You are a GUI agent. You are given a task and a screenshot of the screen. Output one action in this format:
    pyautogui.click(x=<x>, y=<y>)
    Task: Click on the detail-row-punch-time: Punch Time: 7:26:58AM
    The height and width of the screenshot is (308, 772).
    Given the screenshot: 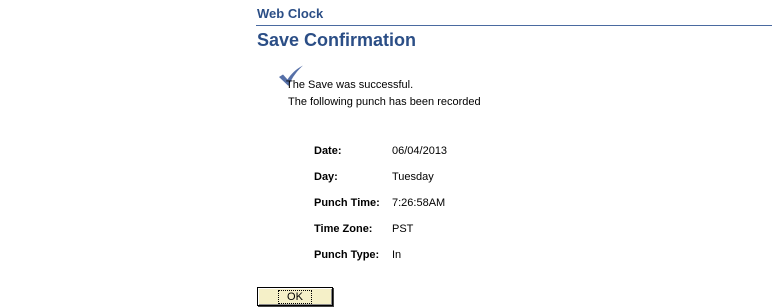 What is the action you would take?
    pyautogui.click(x=380, y=209)
    